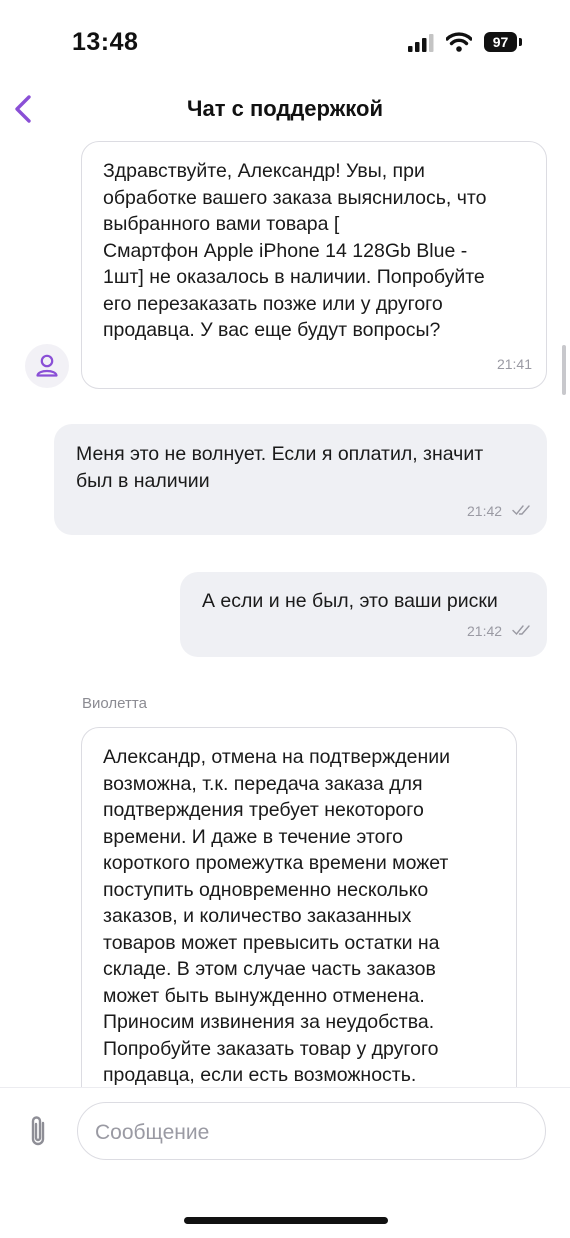  Describe the element at coordinates (286, 1220) in the screenshot. I see `home-indicator` at that location.